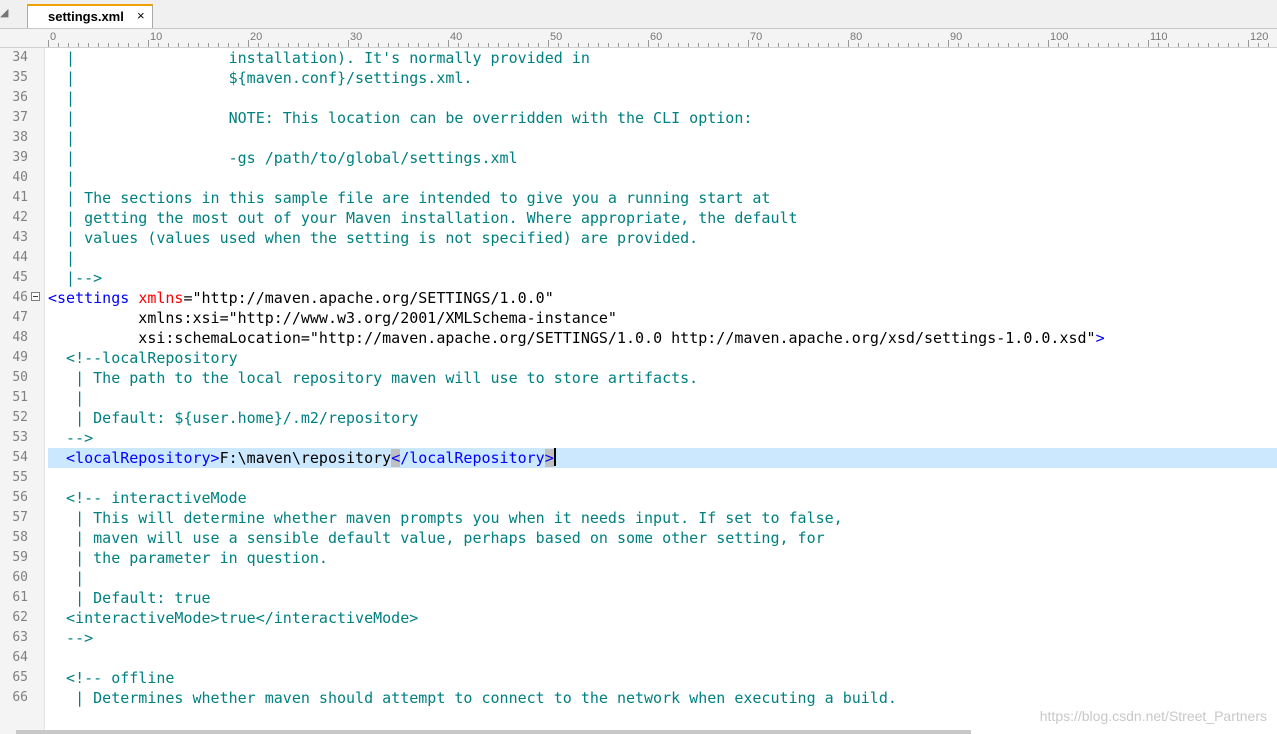 The height and width of the screenshot is (734, 1277). What do you see at coordinates (638, 178) in the screenshot?
I see `code-line: 40 |` at bounding box center [638, 178].